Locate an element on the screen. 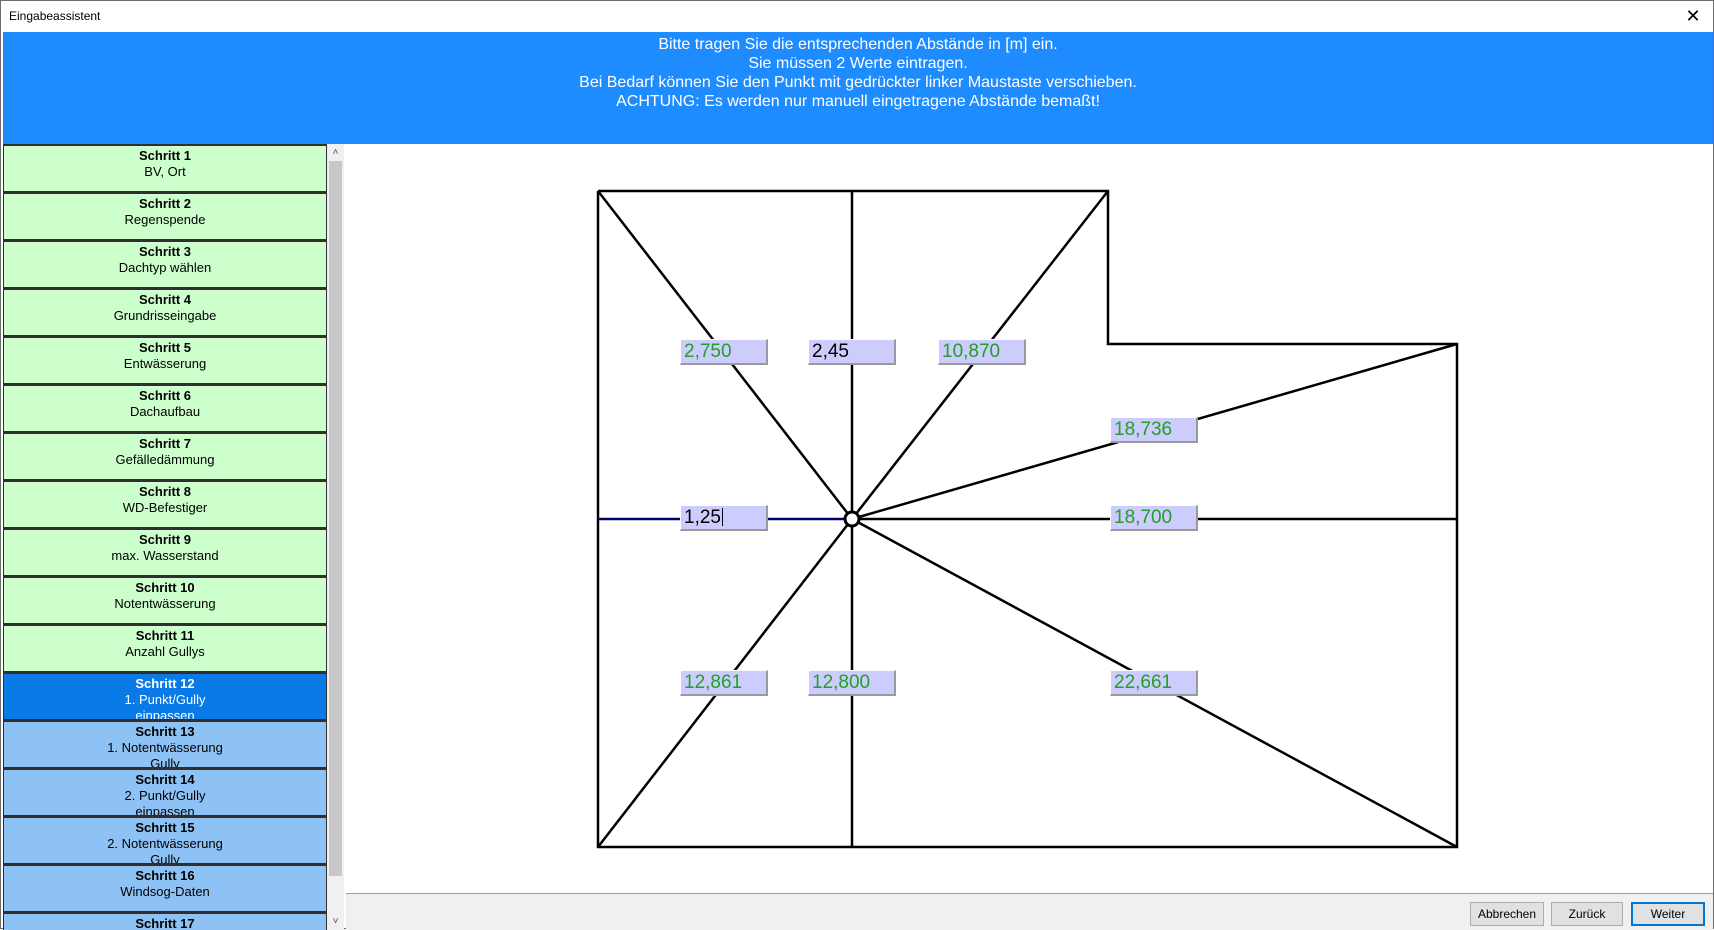 The height and width of the screenshot is (930, 1714). next-button: Weiter is located at coordinates (1668, 914).